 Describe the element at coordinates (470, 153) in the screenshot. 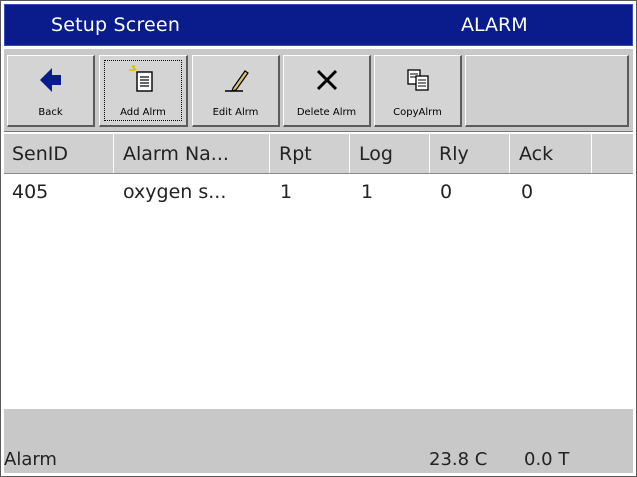

I see `column-header-rly: Rly` at that location.